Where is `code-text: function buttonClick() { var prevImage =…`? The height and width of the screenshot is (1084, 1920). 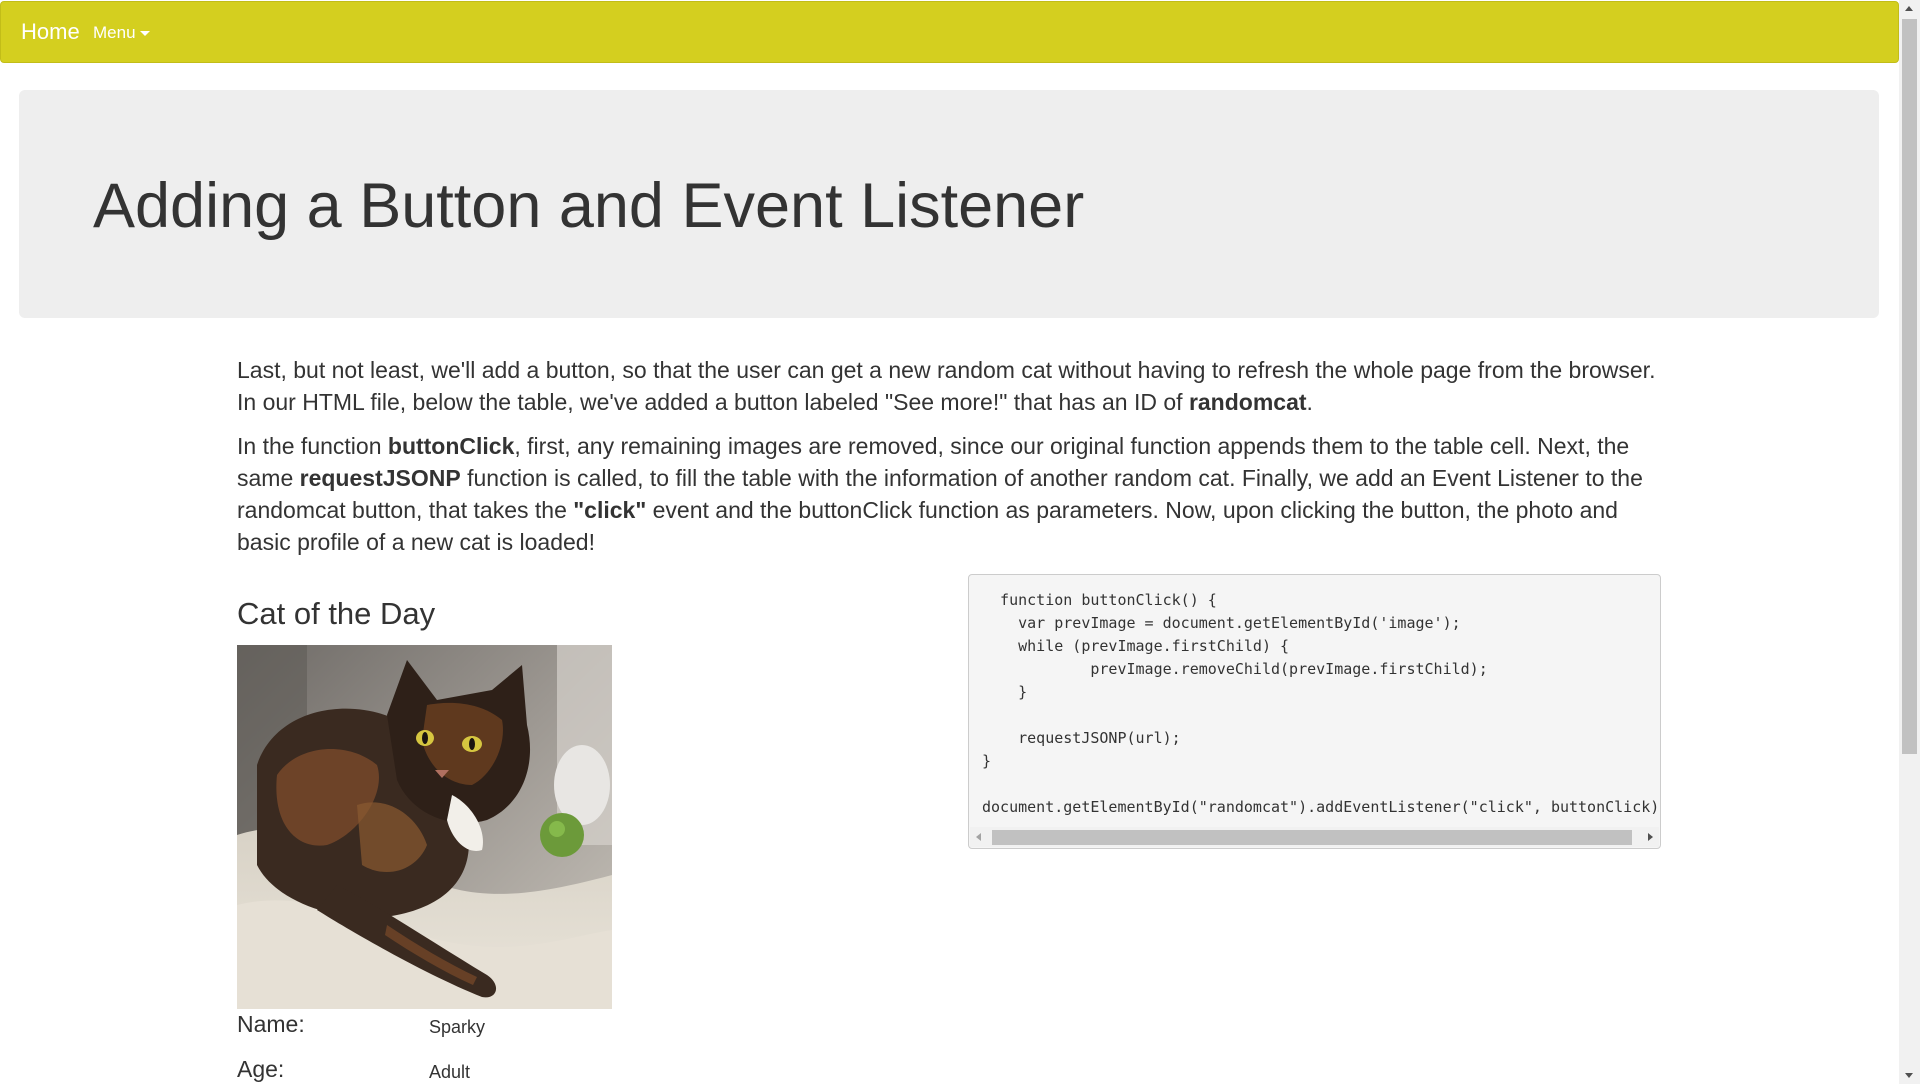
code-text: function buttonClick() { var prevImage =… is located at coordinates (1321, 703).